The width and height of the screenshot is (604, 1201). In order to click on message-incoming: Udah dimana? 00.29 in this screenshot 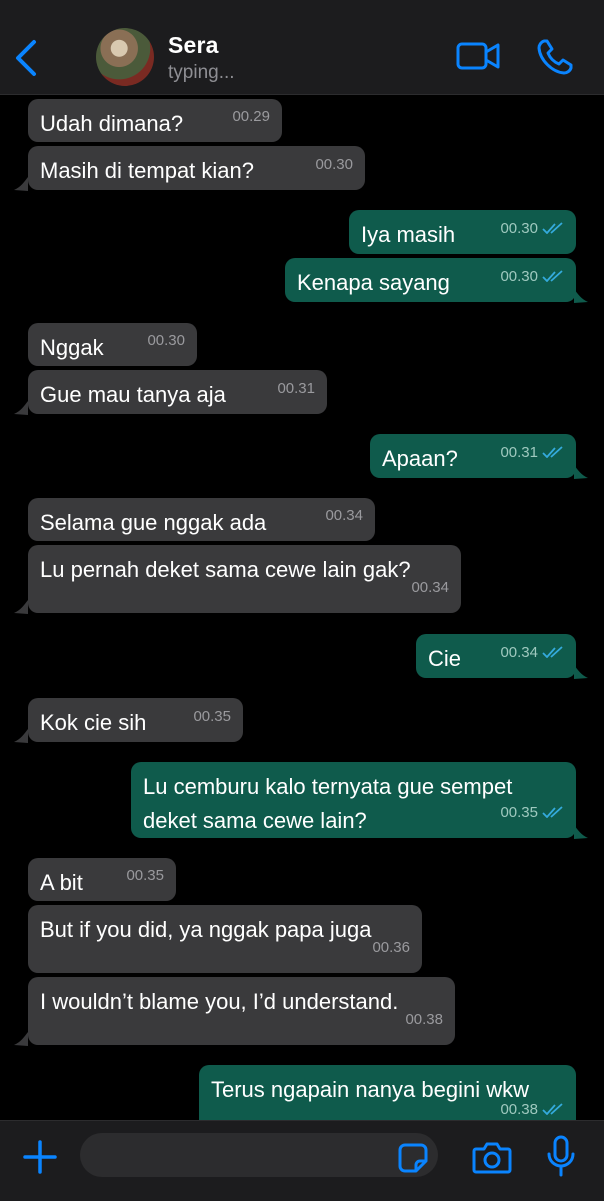, I will do `click(155, 120)`.